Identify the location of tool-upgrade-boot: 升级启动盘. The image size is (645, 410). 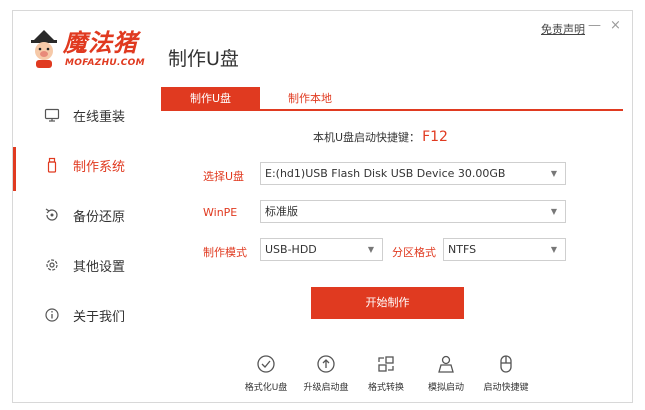
(326, 373).